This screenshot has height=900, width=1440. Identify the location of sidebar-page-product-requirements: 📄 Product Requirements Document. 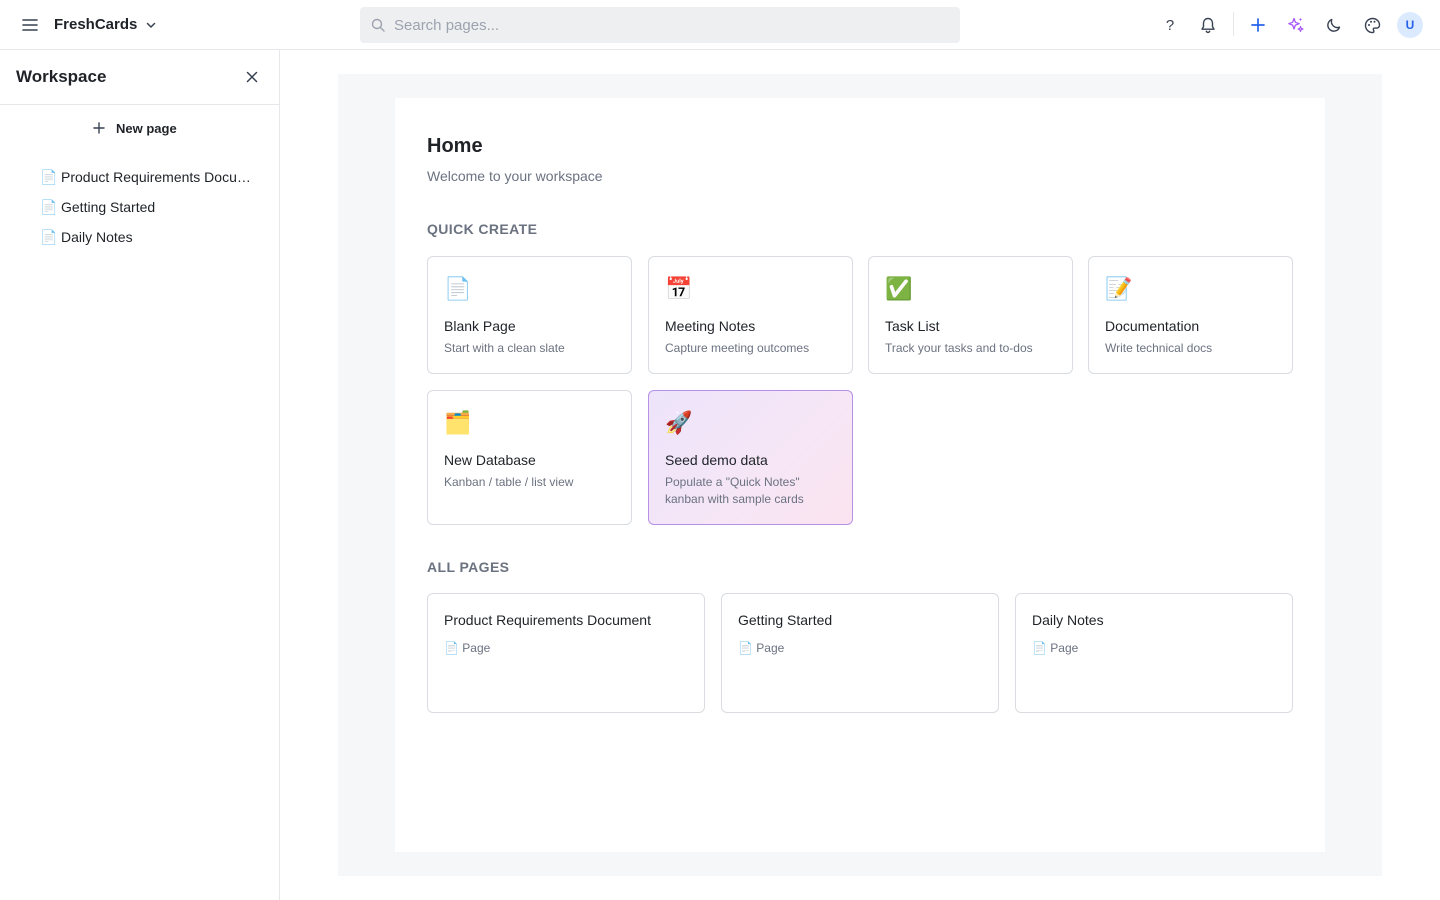
(151, 177).